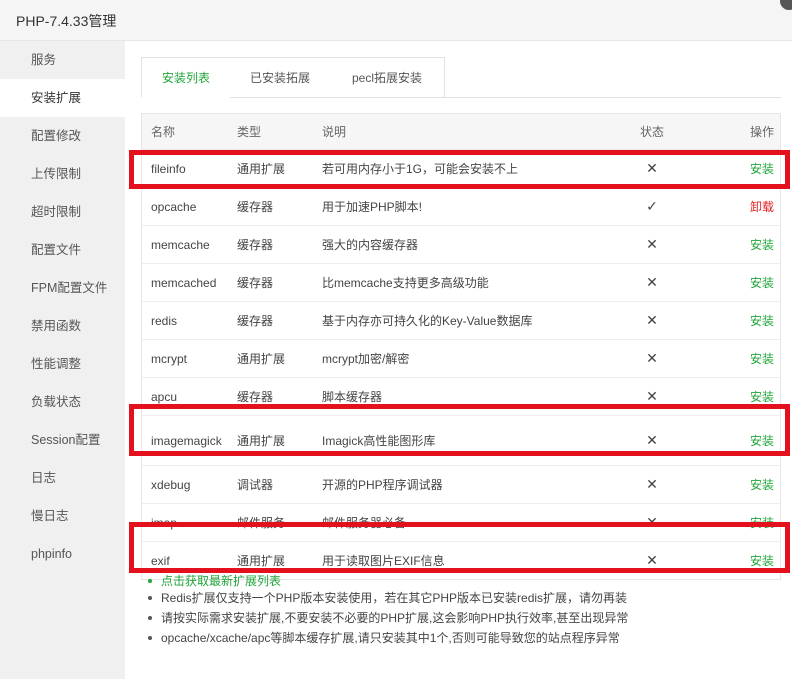 The image size is (792, 679). I want to click on ext-name: opcache, so click(174, 206).